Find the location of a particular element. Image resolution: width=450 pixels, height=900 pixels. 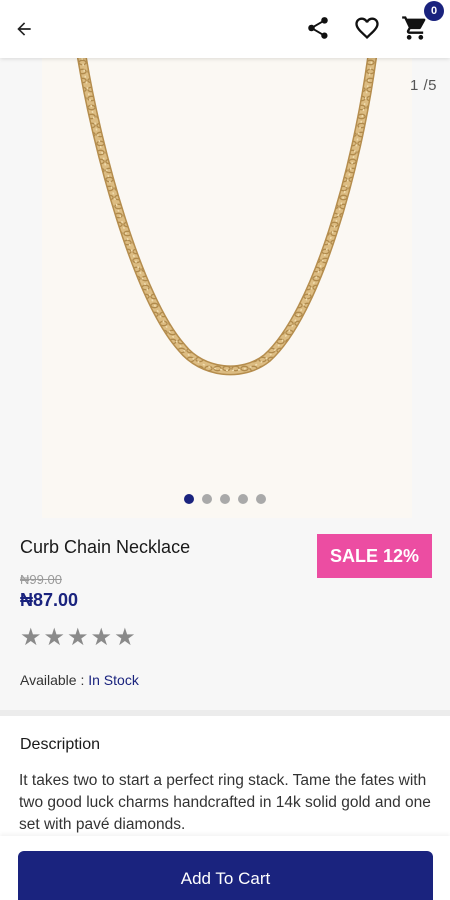

back-button is located at coordinates (24, 29).